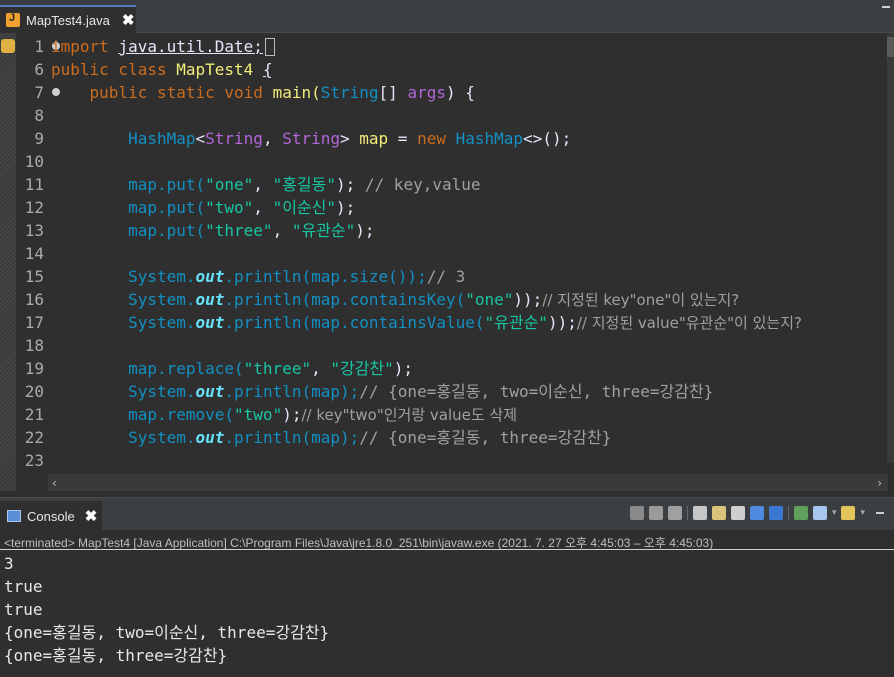 The image size is (894, 677). I want to click on scroll-right-icon: ›, so click(879, 483).